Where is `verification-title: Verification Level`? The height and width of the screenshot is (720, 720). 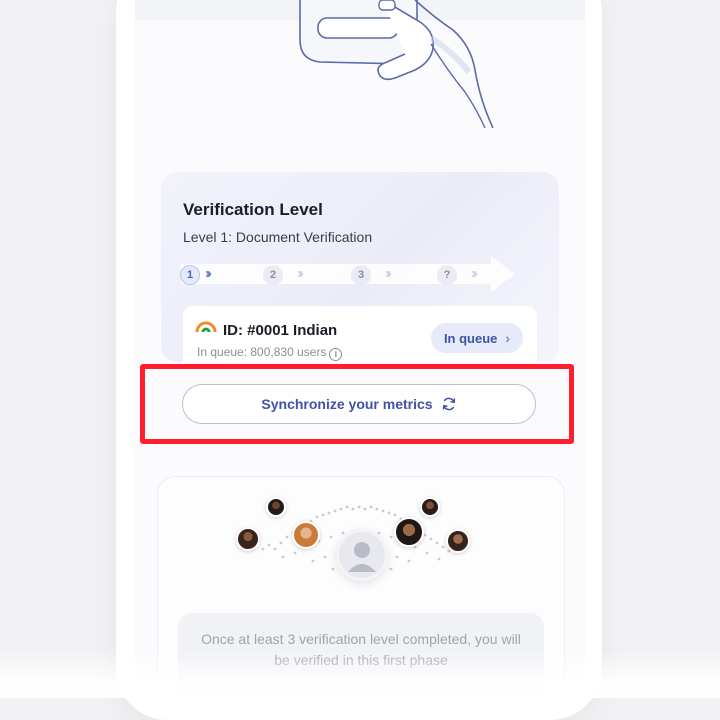 verification-title: Verification Level is located at coordinates (253, 209).